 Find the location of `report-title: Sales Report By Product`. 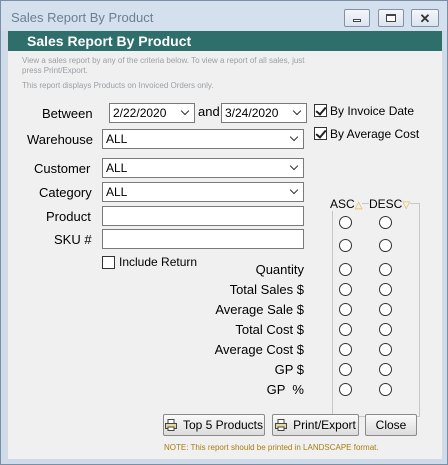

report-title: Sales Report By Product is located at coordinates (109, 41).